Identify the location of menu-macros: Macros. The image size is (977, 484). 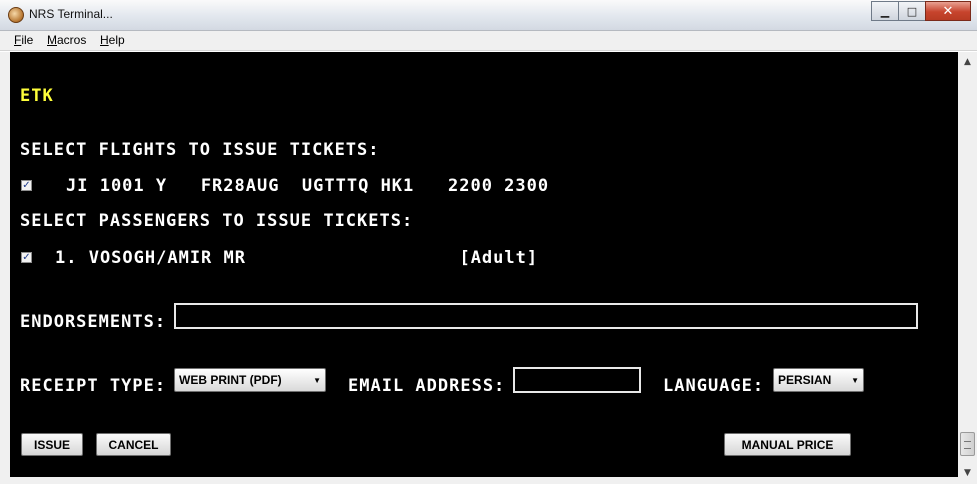
(66, 40).